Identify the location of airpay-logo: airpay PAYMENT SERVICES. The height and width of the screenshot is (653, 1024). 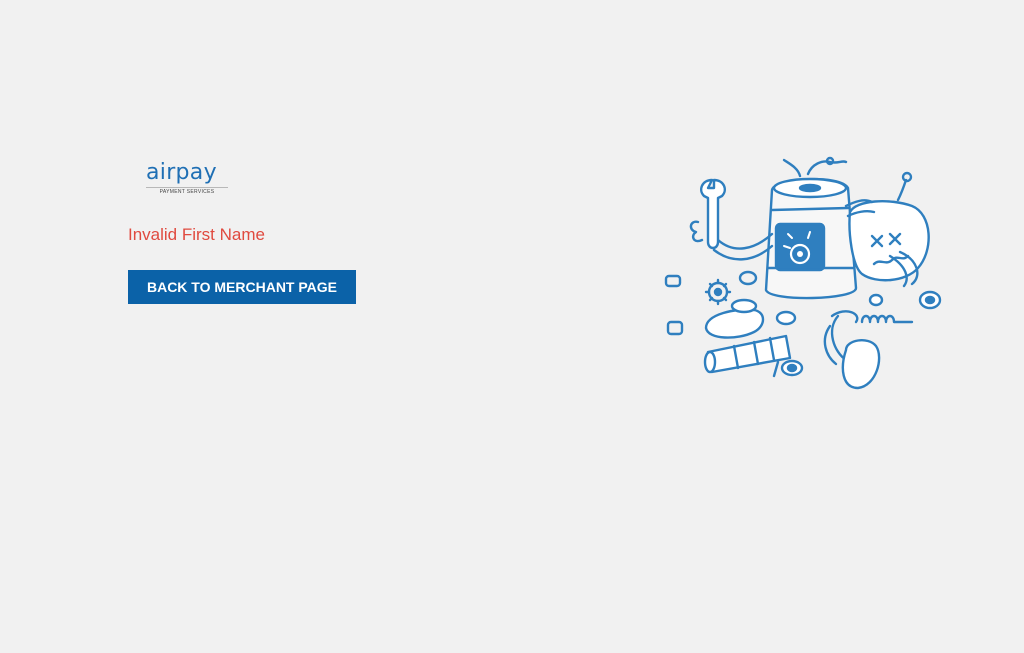
(187, 180).